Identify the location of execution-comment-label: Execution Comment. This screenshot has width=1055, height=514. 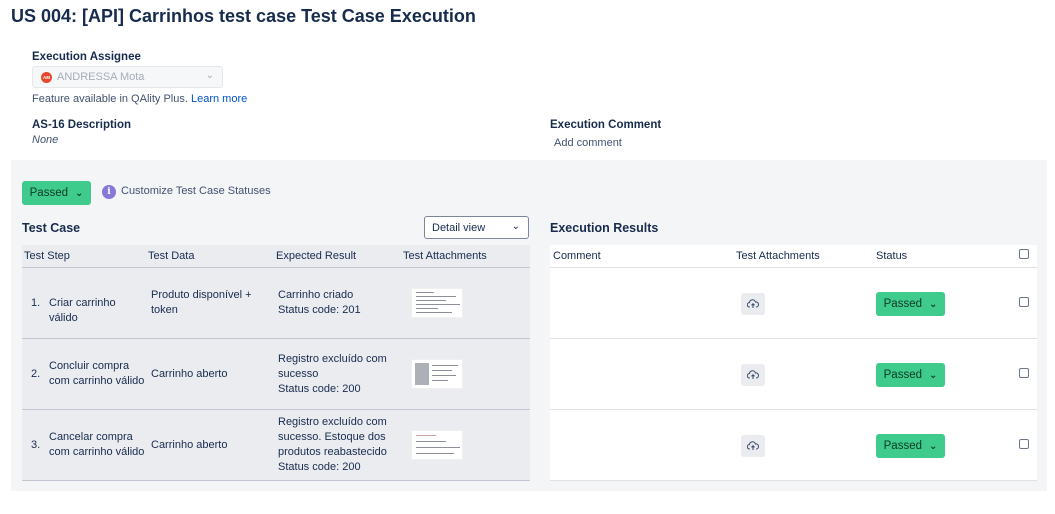
(606, 125).